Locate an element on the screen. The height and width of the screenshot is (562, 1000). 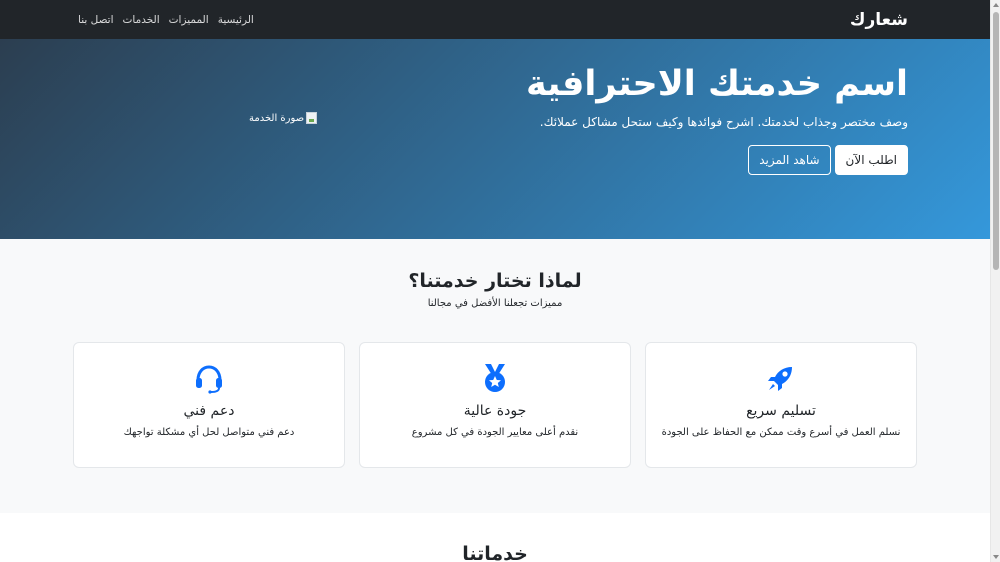
nav-links: الرئيسية المميزات الخدمات اتصل بنا is located at coordinates (166, 20).